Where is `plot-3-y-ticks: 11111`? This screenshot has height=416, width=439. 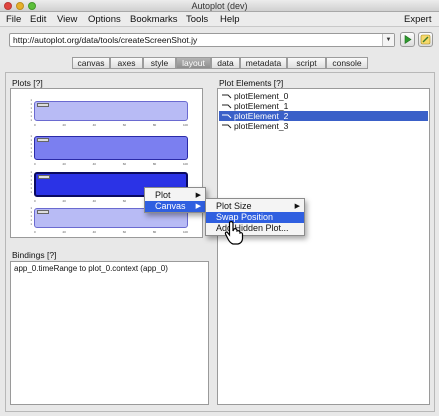
plot-3-y-ticks: 11111 is located at coordinates (31, 216).